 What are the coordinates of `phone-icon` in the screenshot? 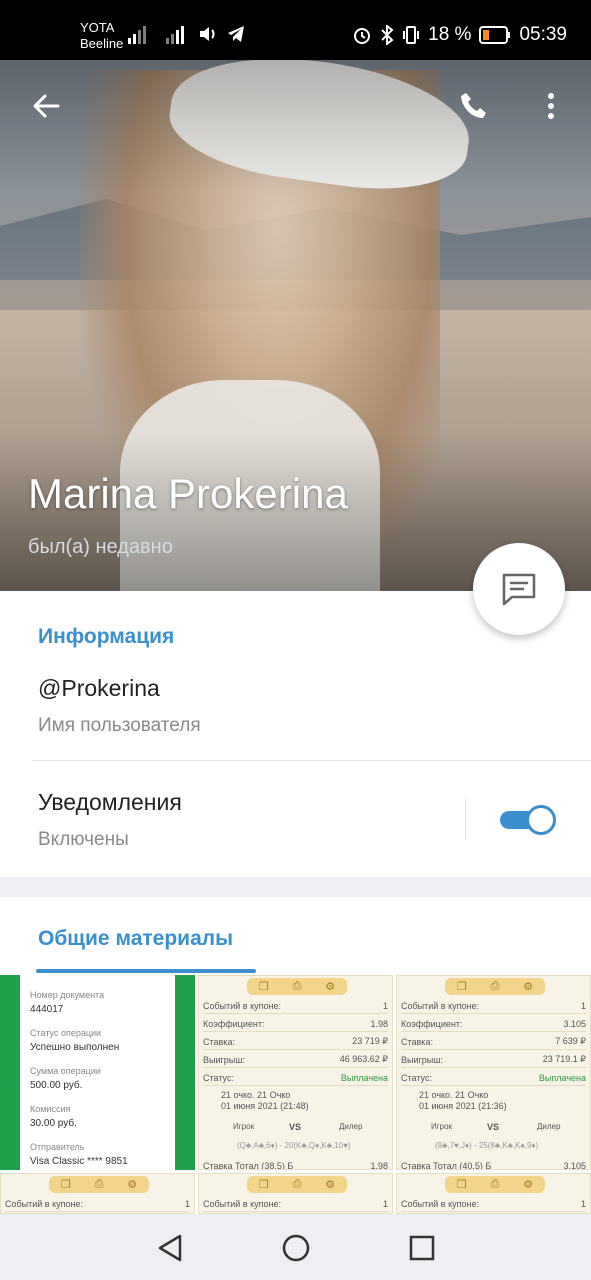 It's located at (473, 105).